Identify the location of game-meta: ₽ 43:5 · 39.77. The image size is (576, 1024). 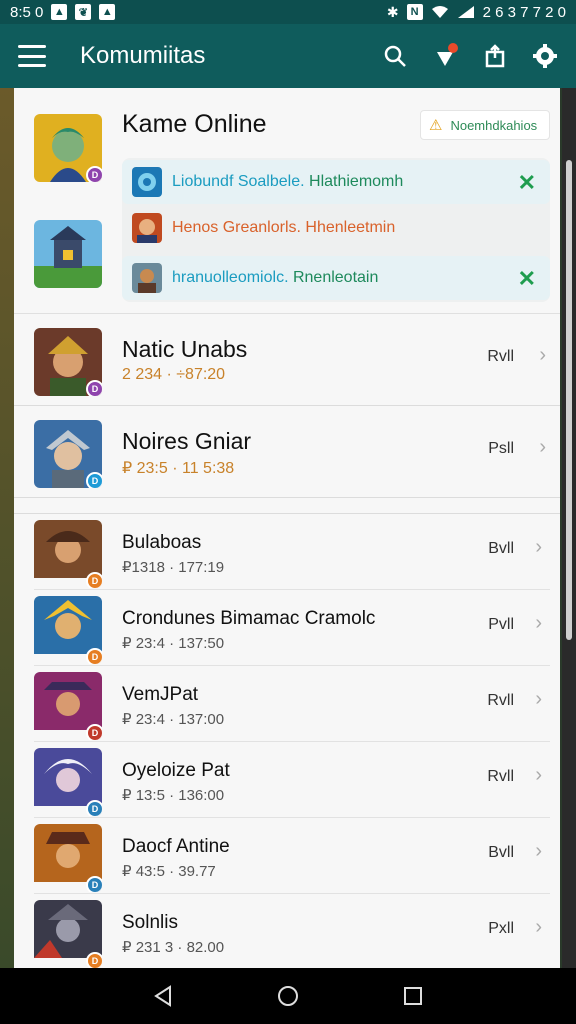
(169, 871).